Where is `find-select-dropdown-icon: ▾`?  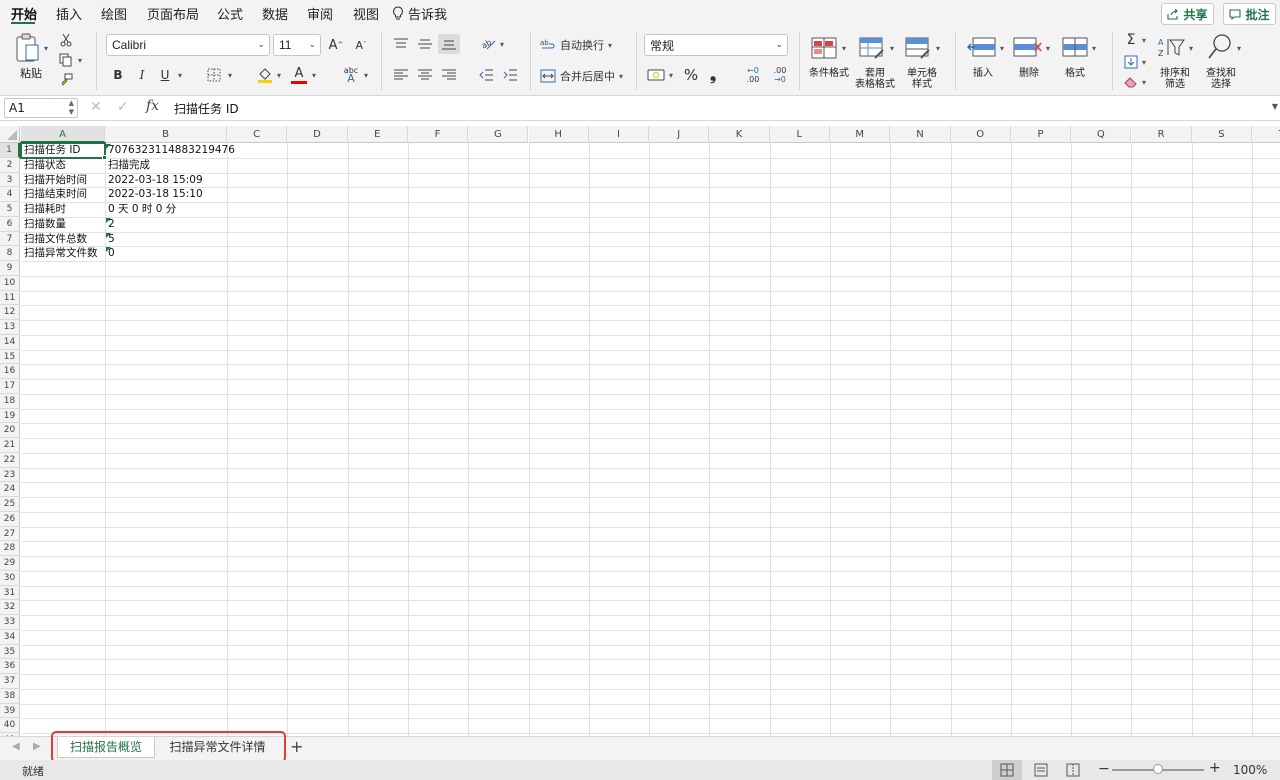 find-select-dropdown-icon: ▾ is located at coordinates (1239, 48).